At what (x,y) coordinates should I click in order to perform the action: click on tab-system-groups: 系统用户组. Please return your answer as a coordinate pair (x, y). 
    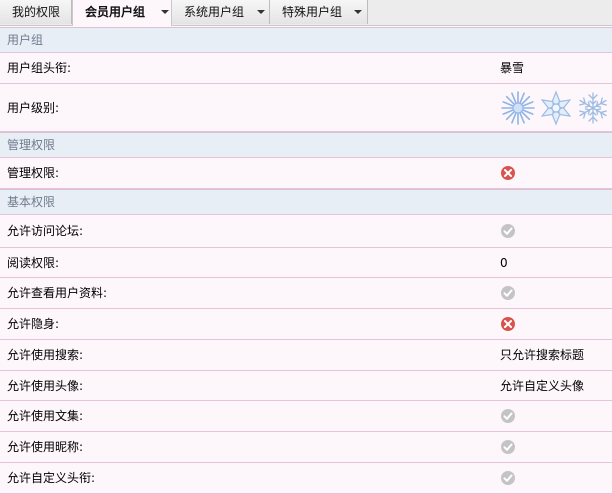
    Looking at the image, I should click on (221, 12).